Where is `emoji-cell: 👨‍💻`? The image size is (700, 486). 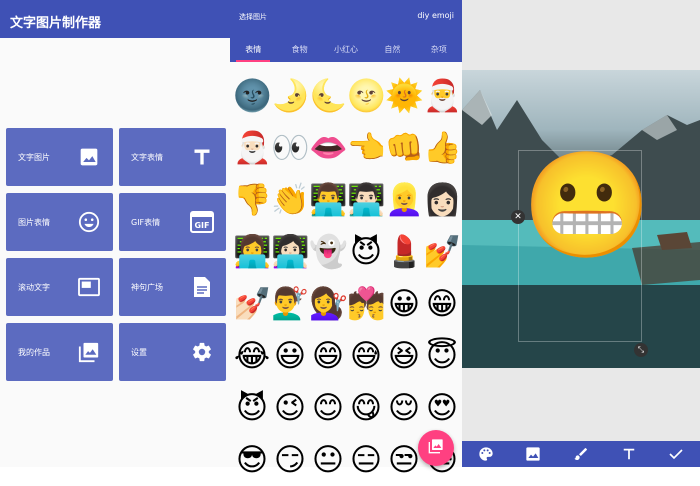 emoji-cell: 👨‍💻 is located at coordinates (328, 200).